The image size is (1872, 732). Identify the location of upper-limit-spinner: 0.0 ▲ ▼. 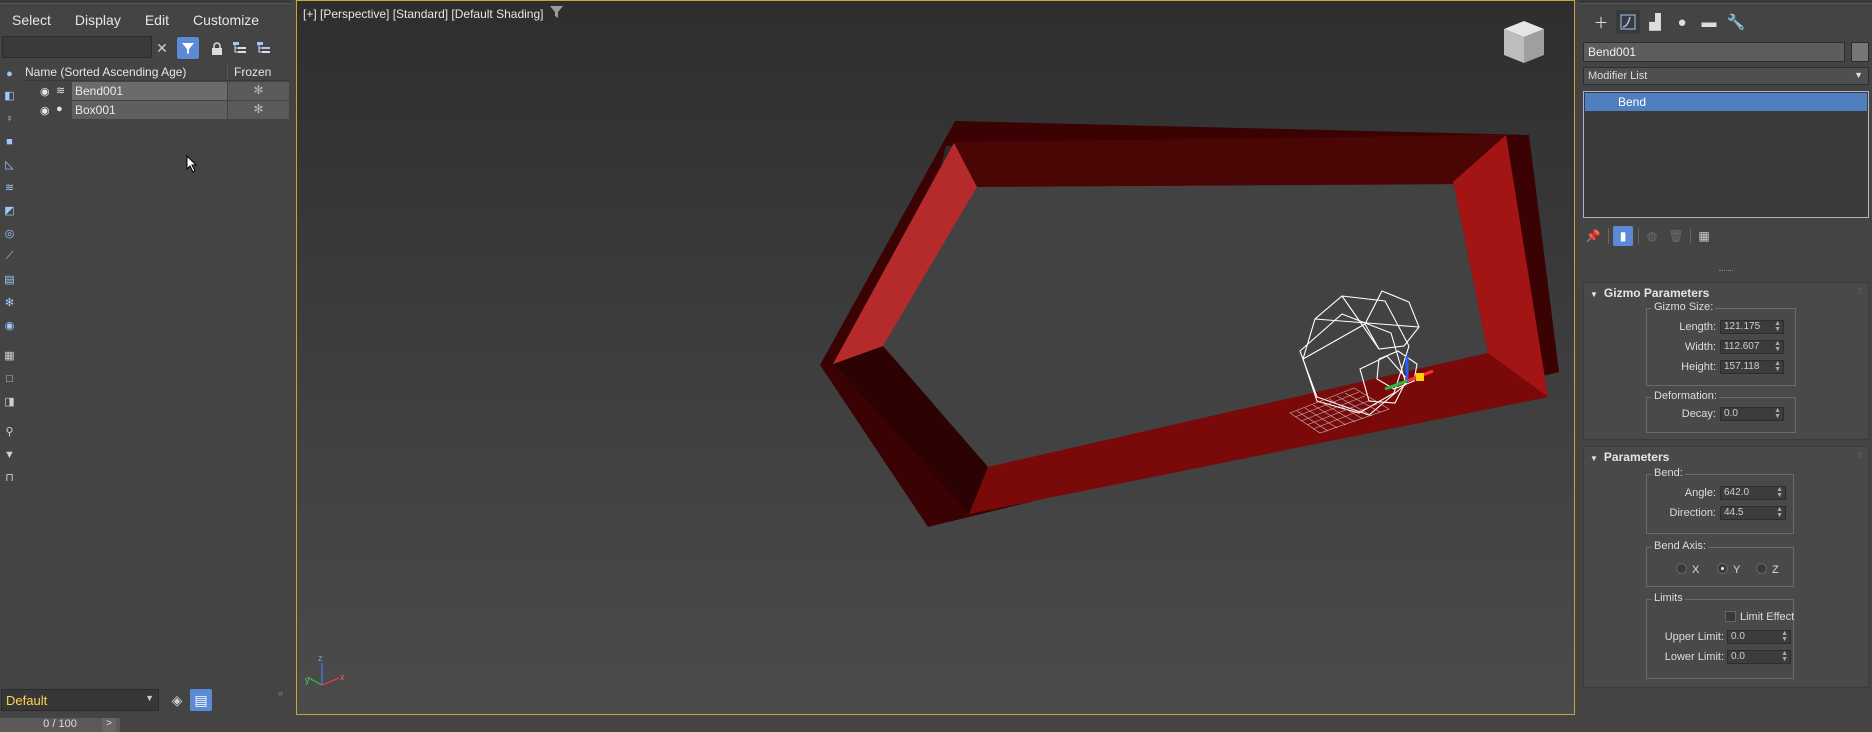
(1759, 637).